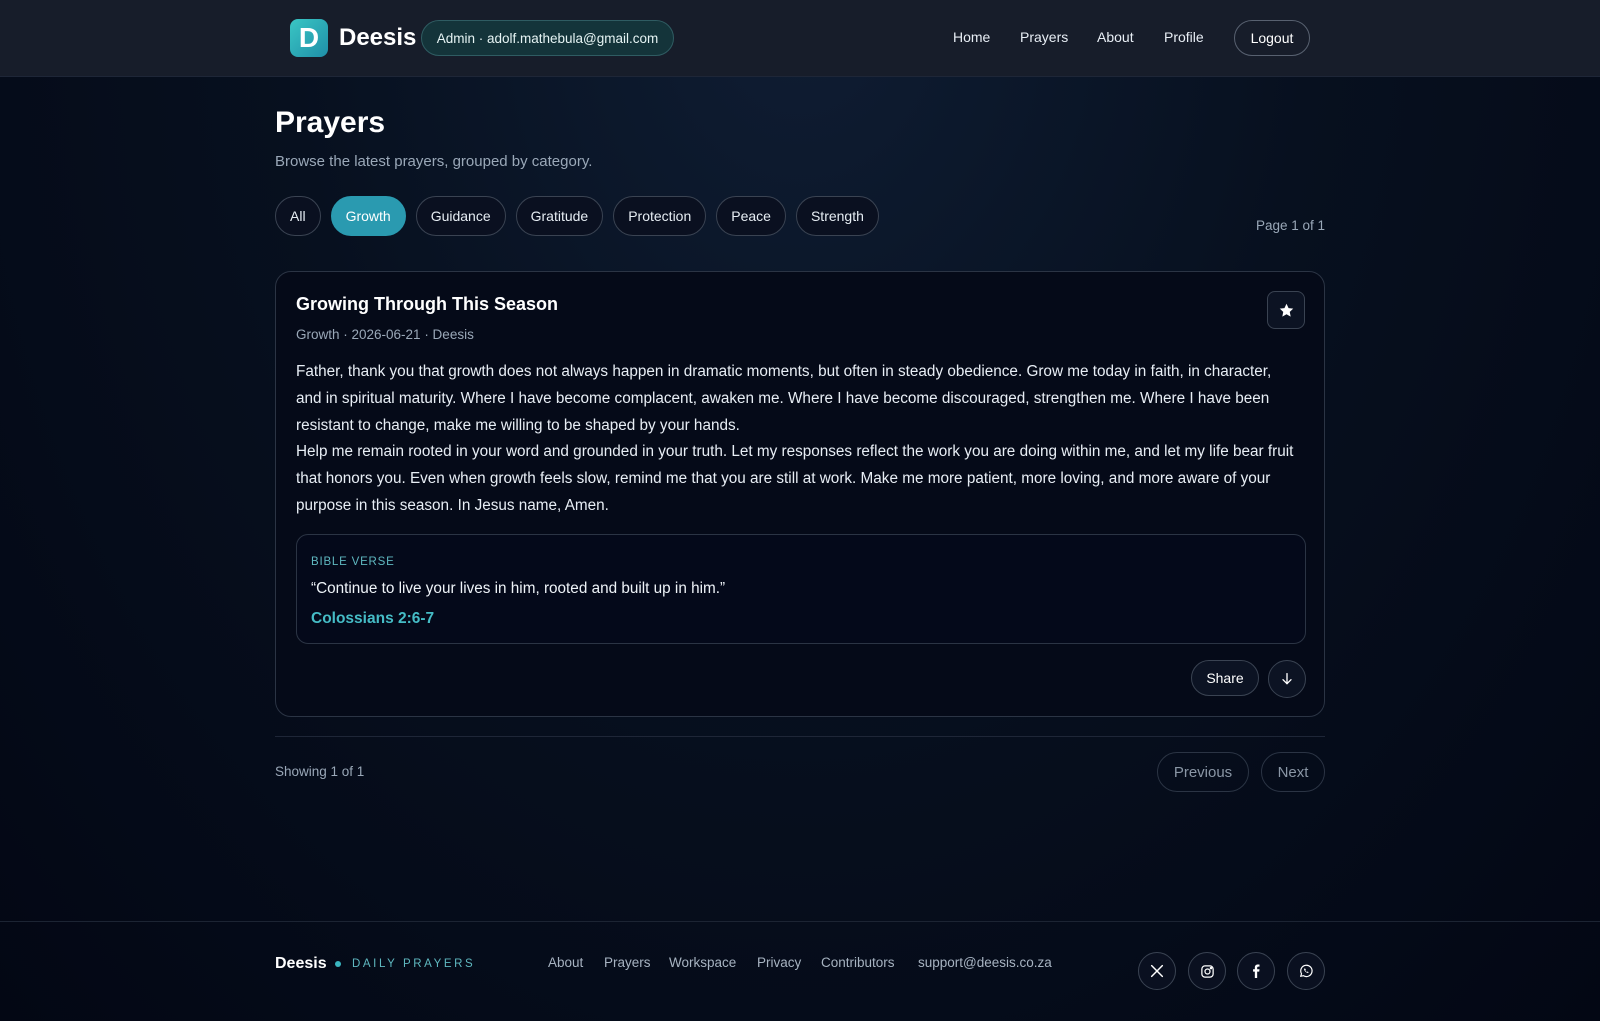 Image resolution: width=1600 pixels, height=1021 pixels. What do you see at coordinates (547, 38) in the screenshot?
I see `admin-badge: Admin · adolf.mathebula@gmail.com` at bounding box center [547, 38].